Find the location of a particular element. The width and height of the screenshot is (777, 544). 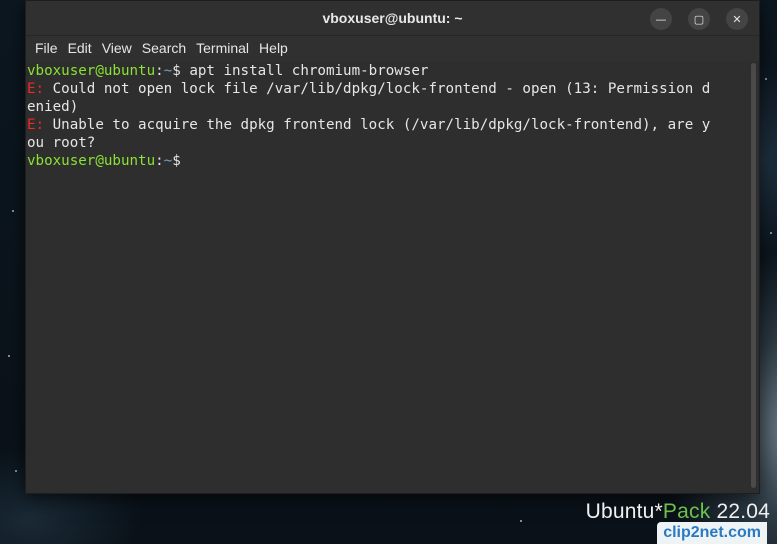

minimize-button: — is located at coordinates (661, 19).